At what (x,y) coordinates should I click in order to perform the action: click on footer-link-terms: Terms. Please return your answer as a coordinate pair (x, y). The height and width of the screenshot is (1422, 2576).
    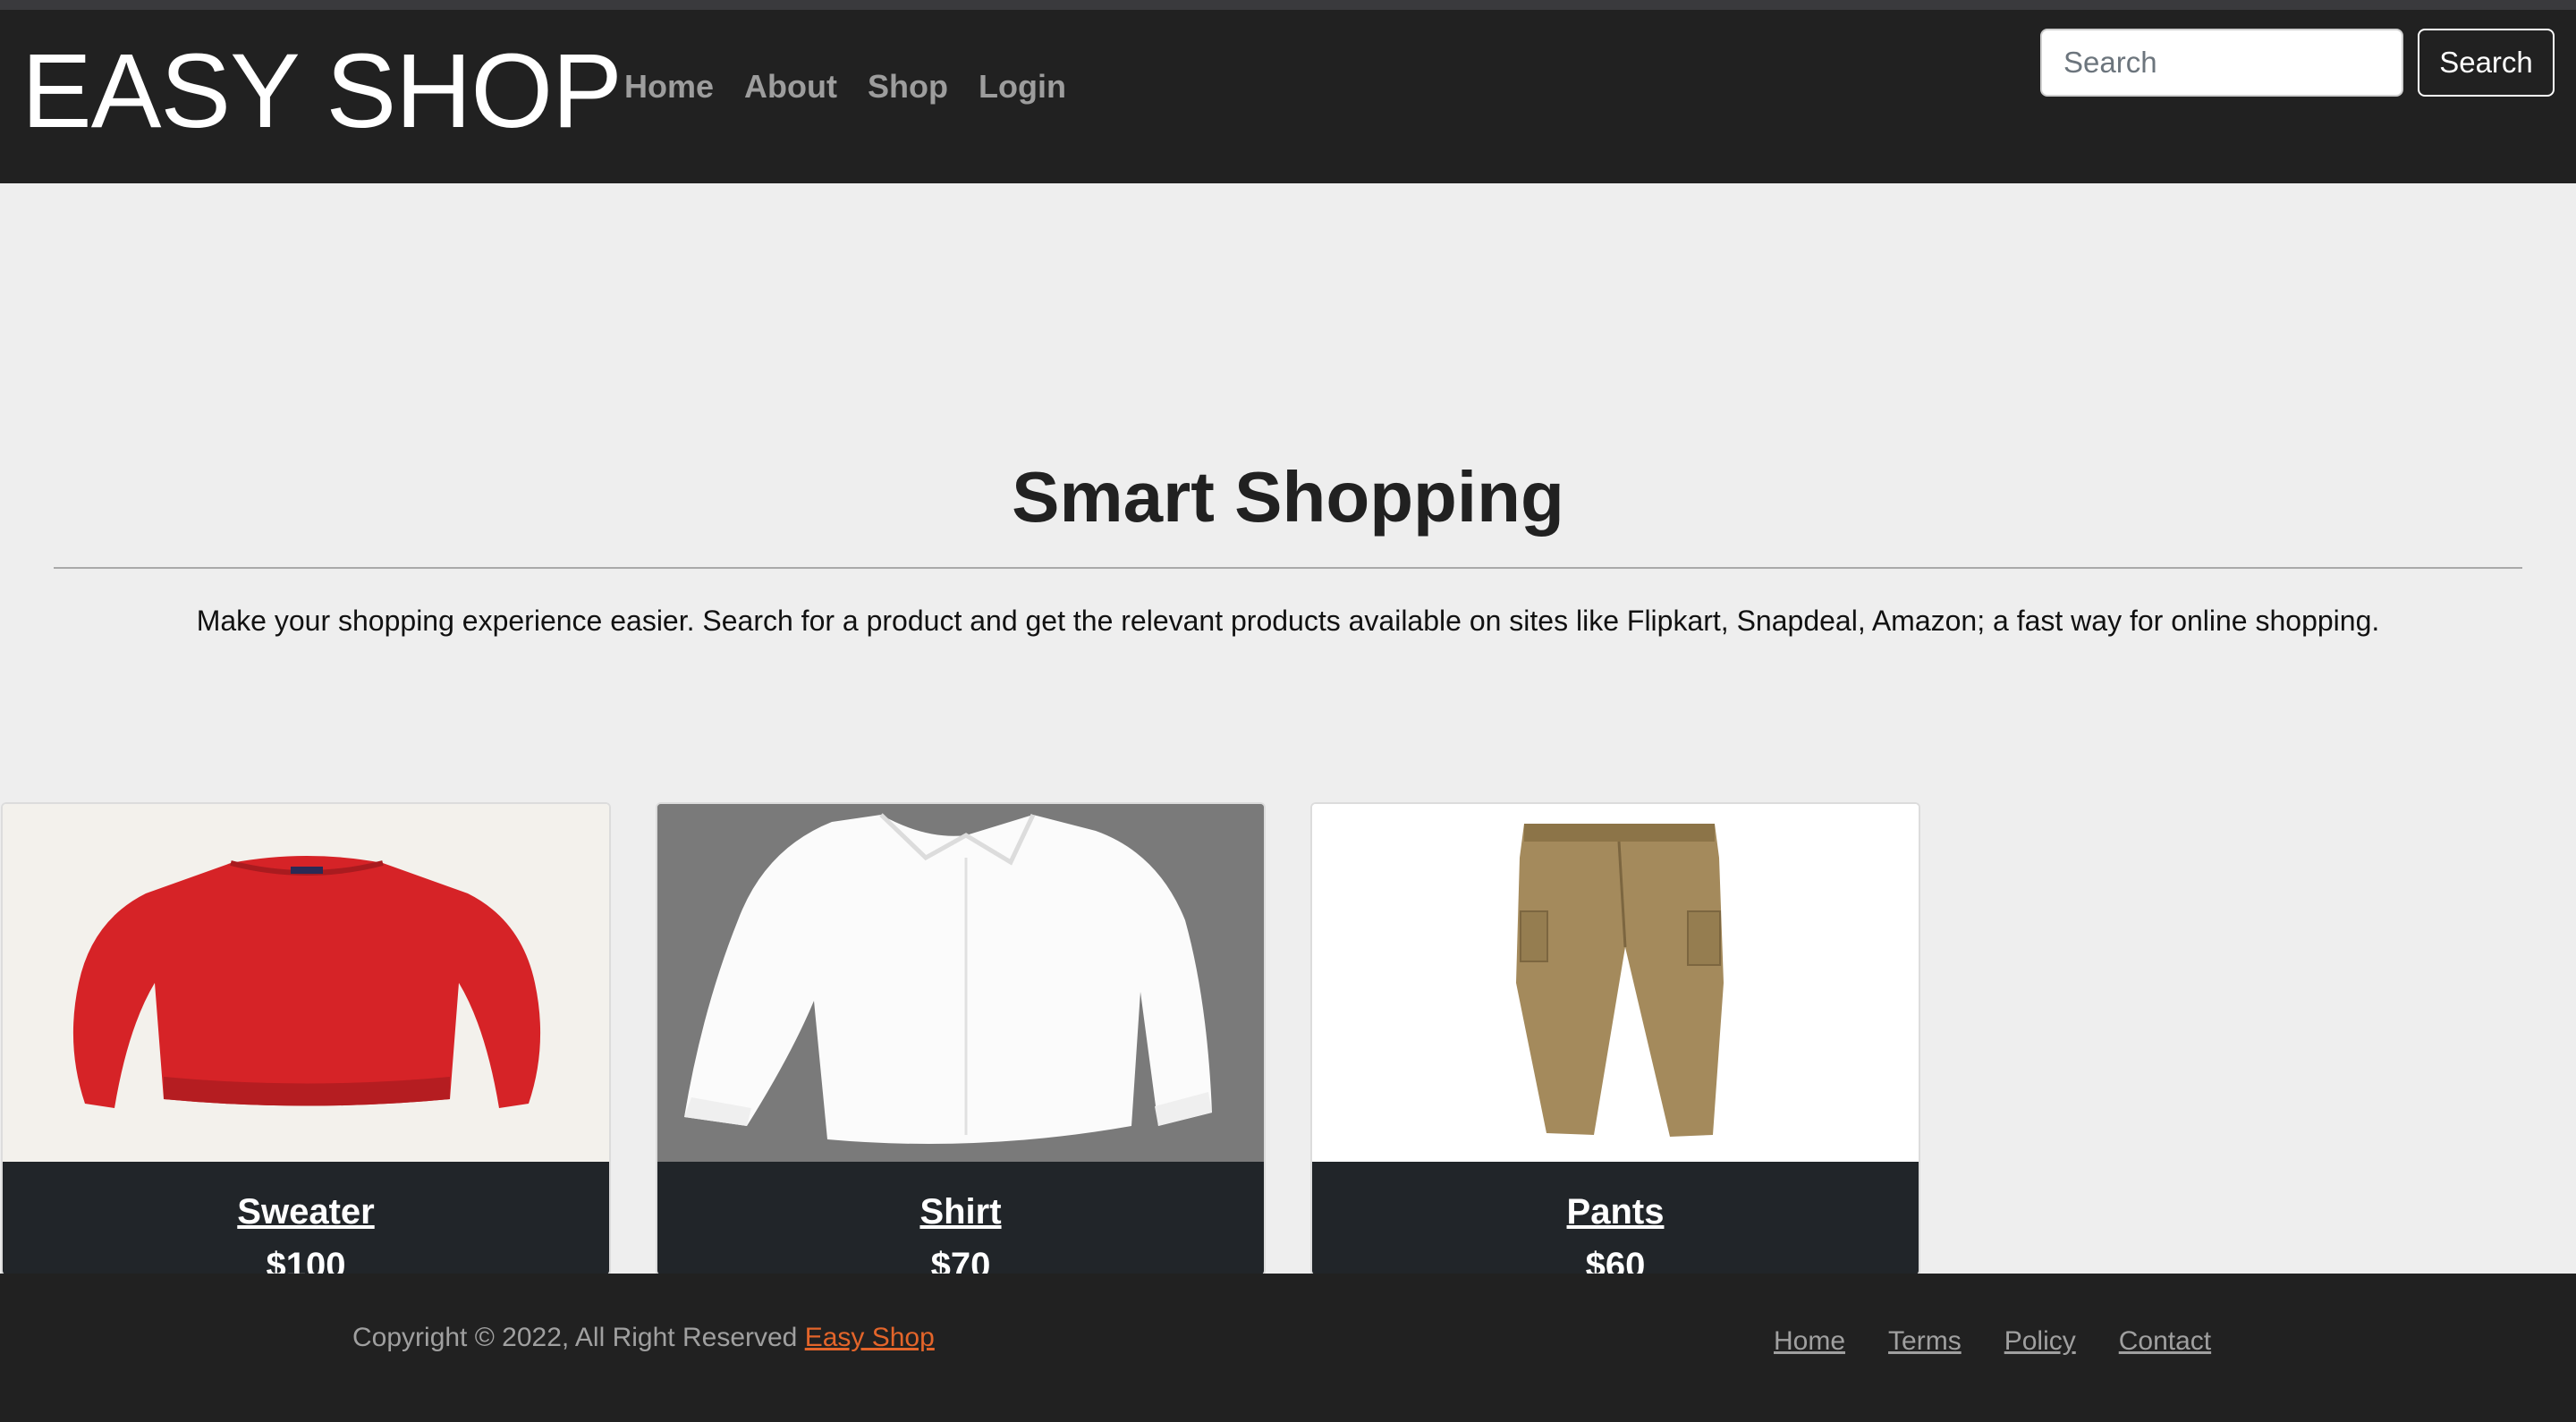
    Looking at the image, I should click on (1925, 1341).